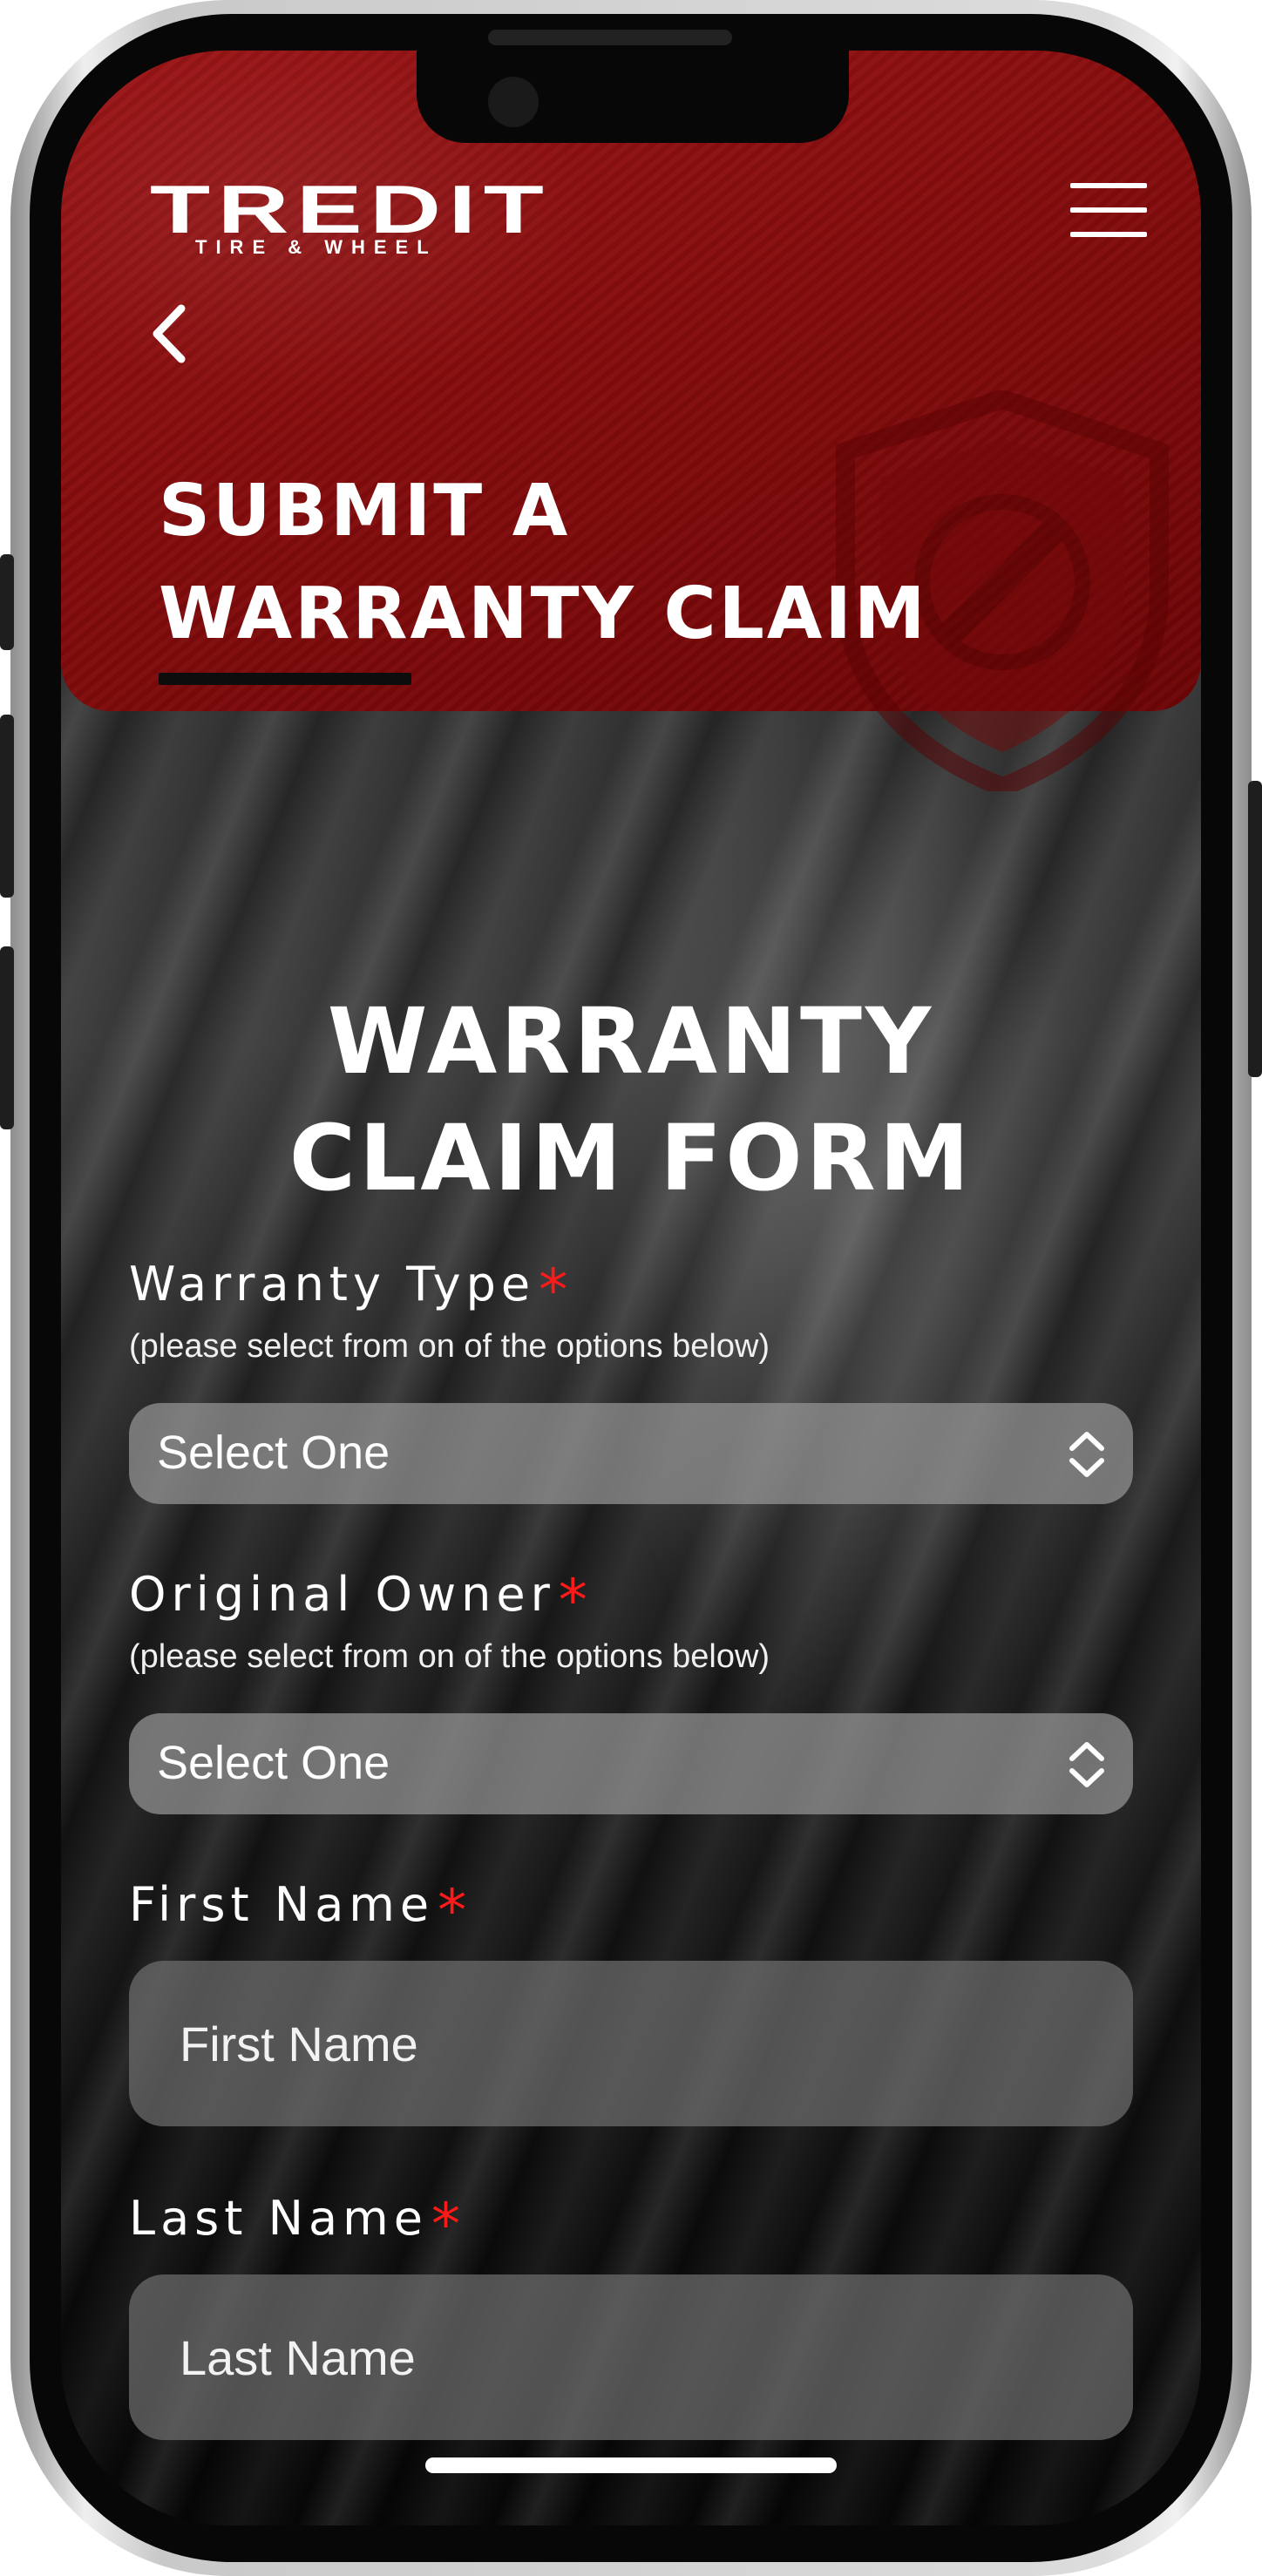  What do you see at coordinates (351, 209) in the screenshot?
I see `brand-name: TREDIT` at bounding box center [351, 209].